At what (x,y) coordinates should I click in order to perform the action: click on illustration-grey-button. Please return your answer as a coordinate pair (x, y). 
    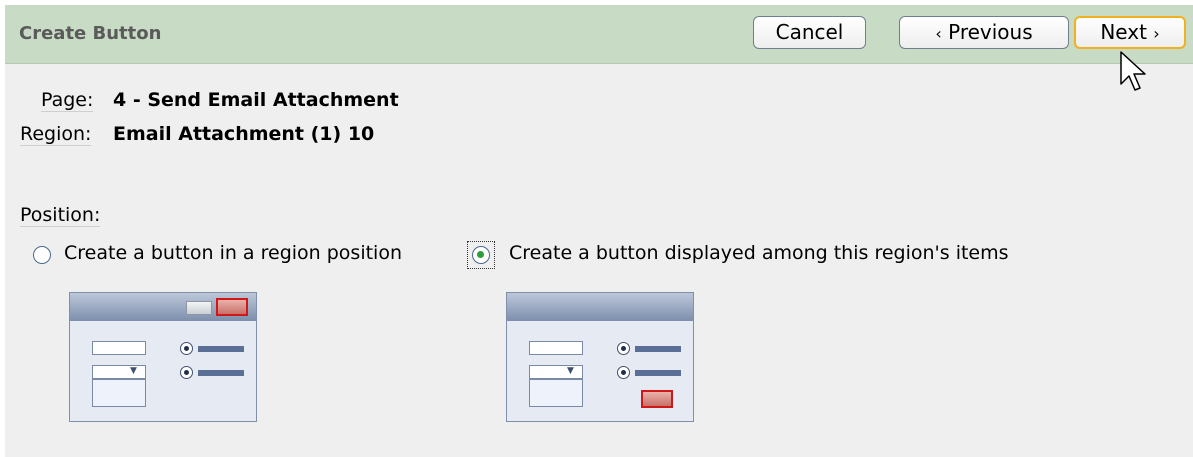
    Looking at the image, I should click on (199, 308).